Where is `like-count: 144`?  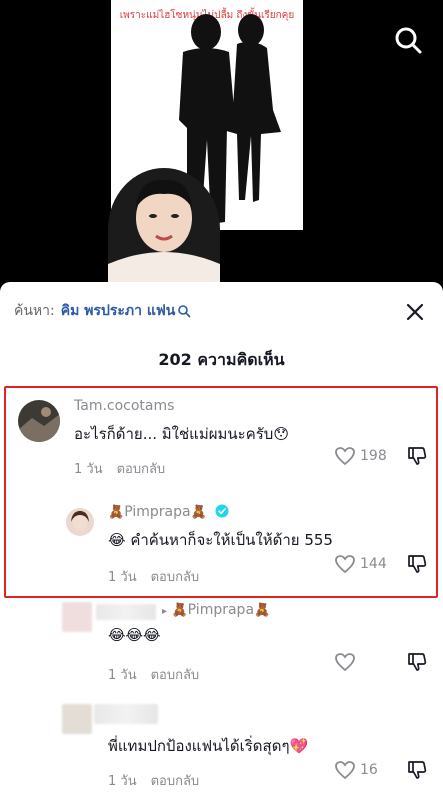 like-count: 144 is located at coordinates (373, 564).